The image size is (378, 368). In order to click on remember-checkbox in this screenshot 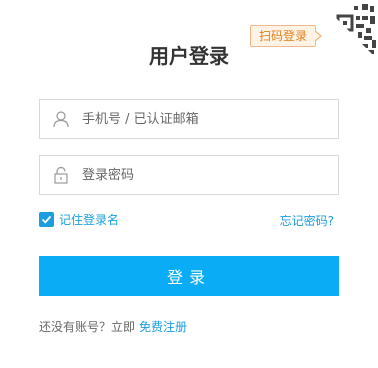, I will do `click(46, 219)`.